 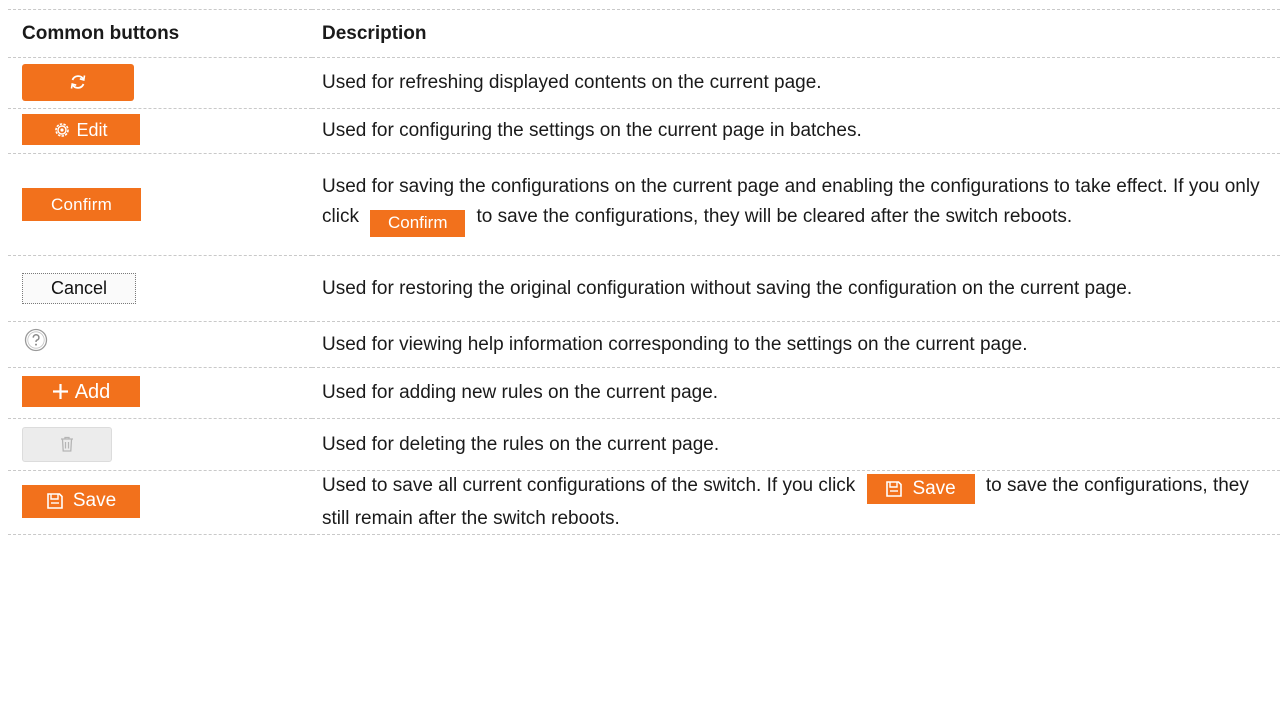 I want to click on add-button: Add, so click(x=81, y=391).